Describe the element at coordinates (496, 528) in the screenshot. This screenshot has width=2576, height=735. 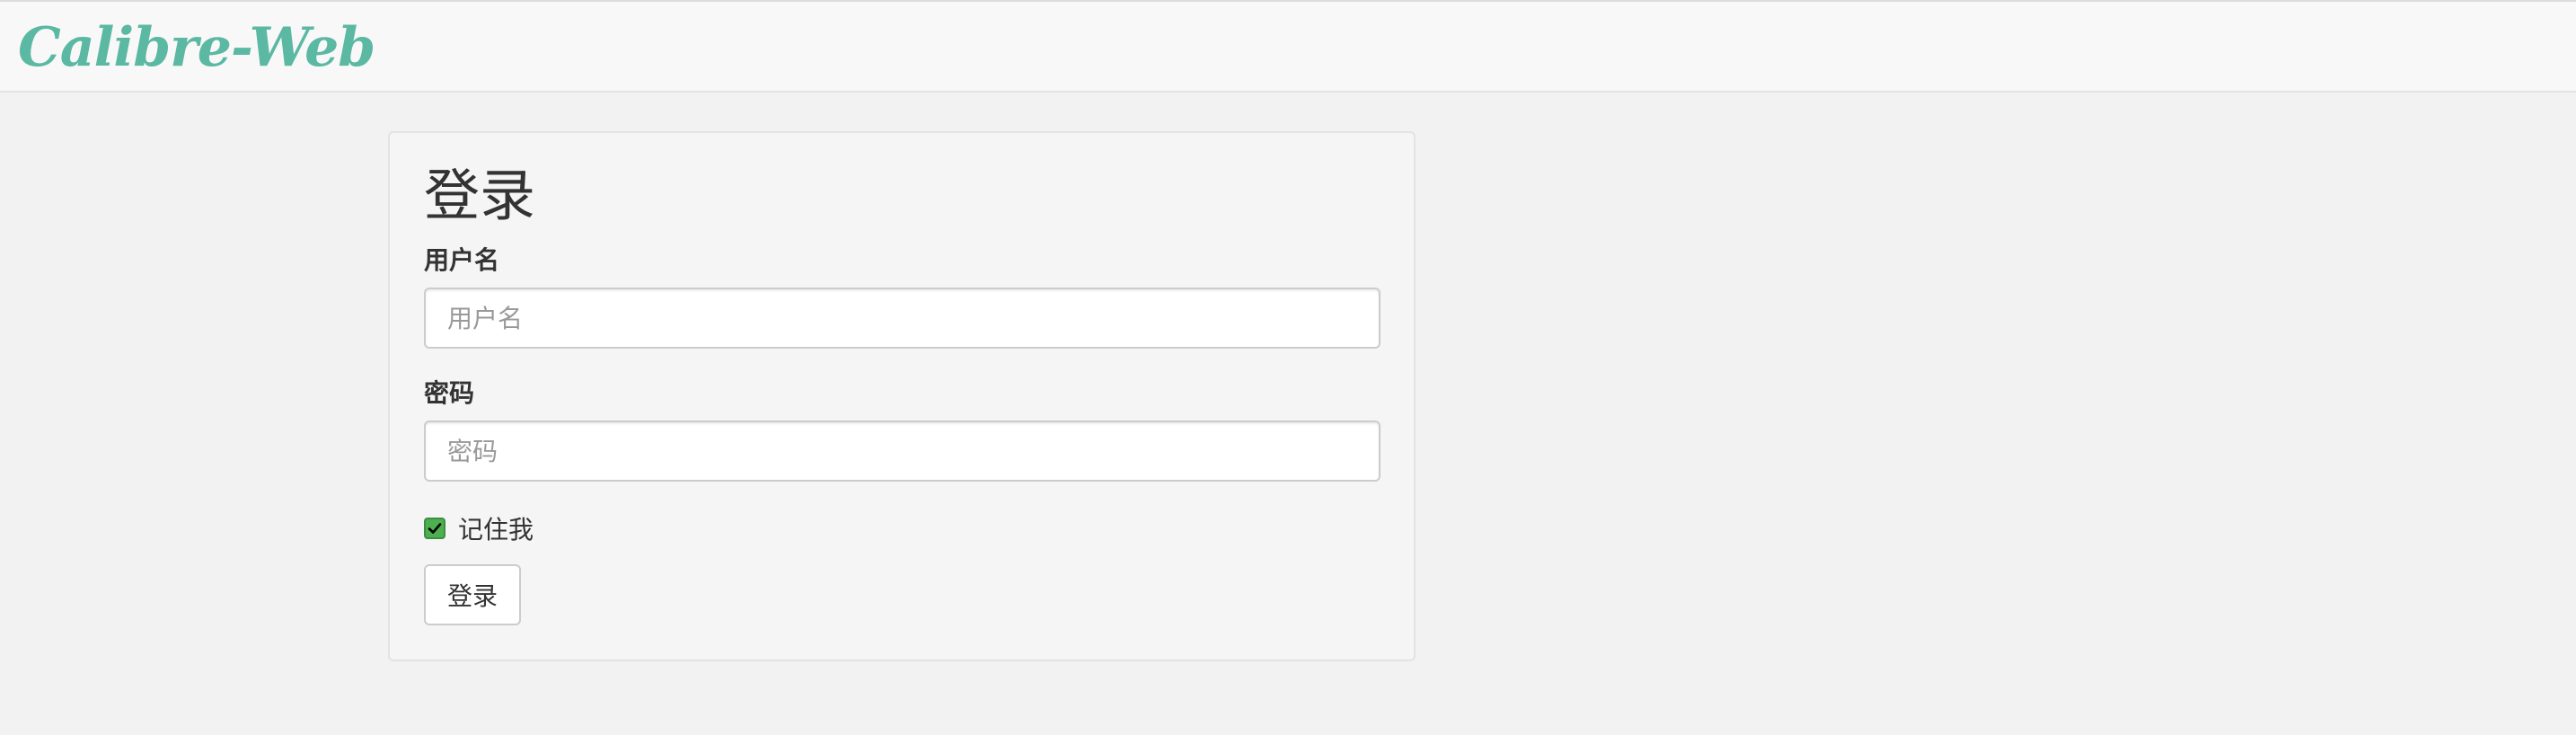
I see `remember-me-label: 记住我` at that location.